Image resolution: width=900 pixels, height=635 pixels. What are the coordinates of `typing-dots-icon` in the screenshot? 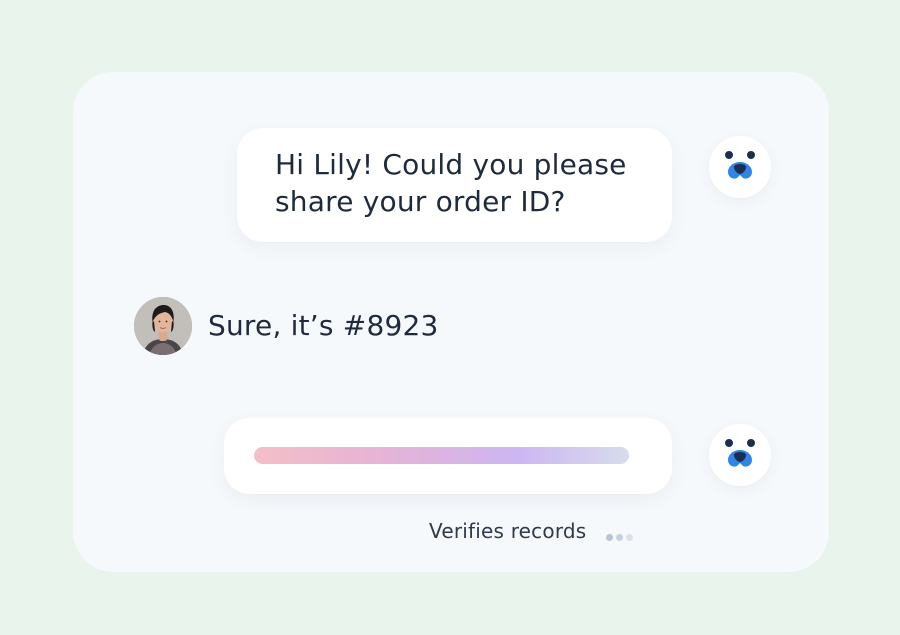 It's located at (621, 533).